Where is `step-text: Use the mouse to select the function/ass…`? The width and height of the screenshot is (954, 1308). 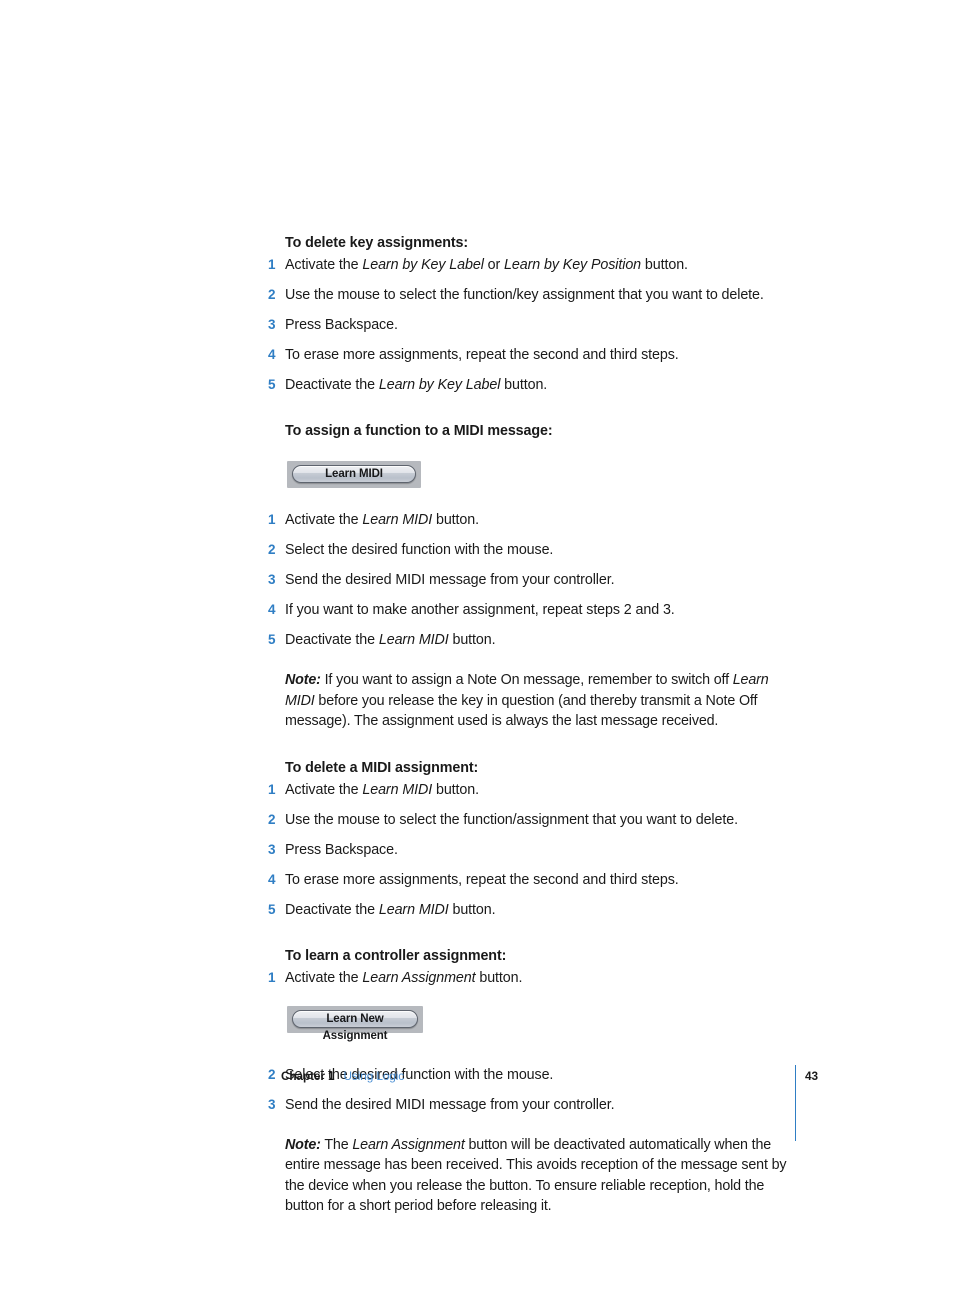
step-text: Use the mouse to select the function/ass… is located at coordinates (511, 820).